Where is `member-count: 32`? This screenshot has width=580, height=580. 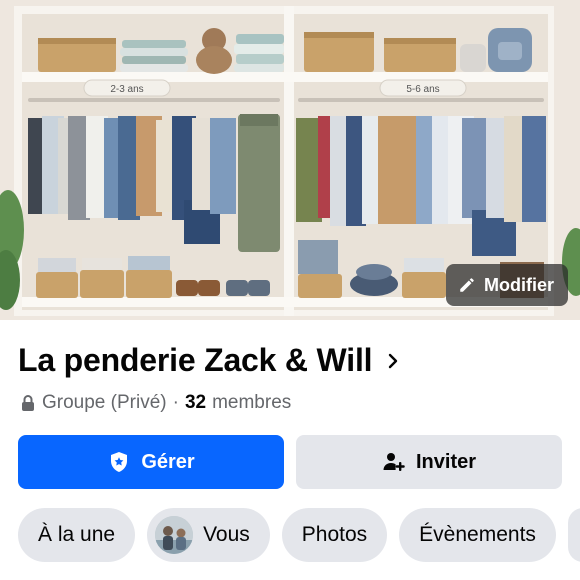
member-count: 32 is located at coordinates (195, 402).